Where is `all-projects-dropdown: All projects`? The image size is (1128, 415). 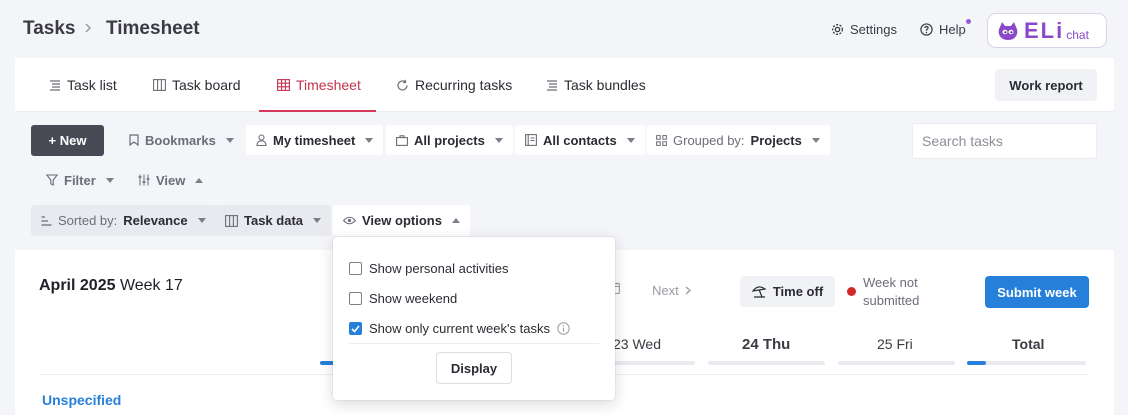 all-projects-dropdown: All projects is located at coordinates (449, 140).